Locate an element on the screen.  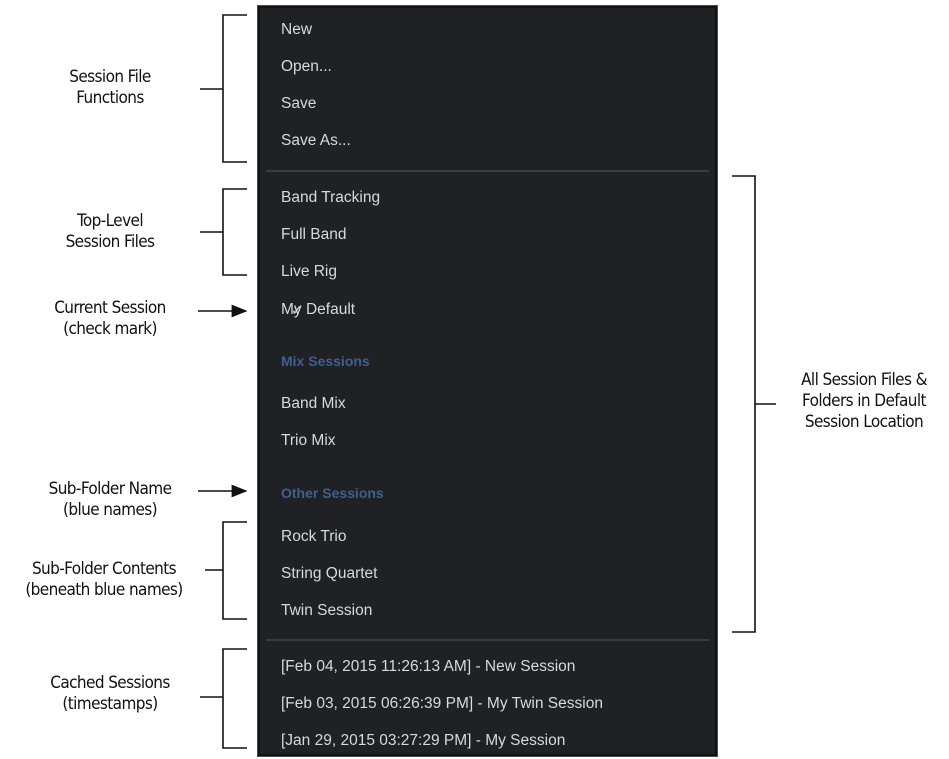
check-mark-icon: ✓ is located at coordinates (297, 310).